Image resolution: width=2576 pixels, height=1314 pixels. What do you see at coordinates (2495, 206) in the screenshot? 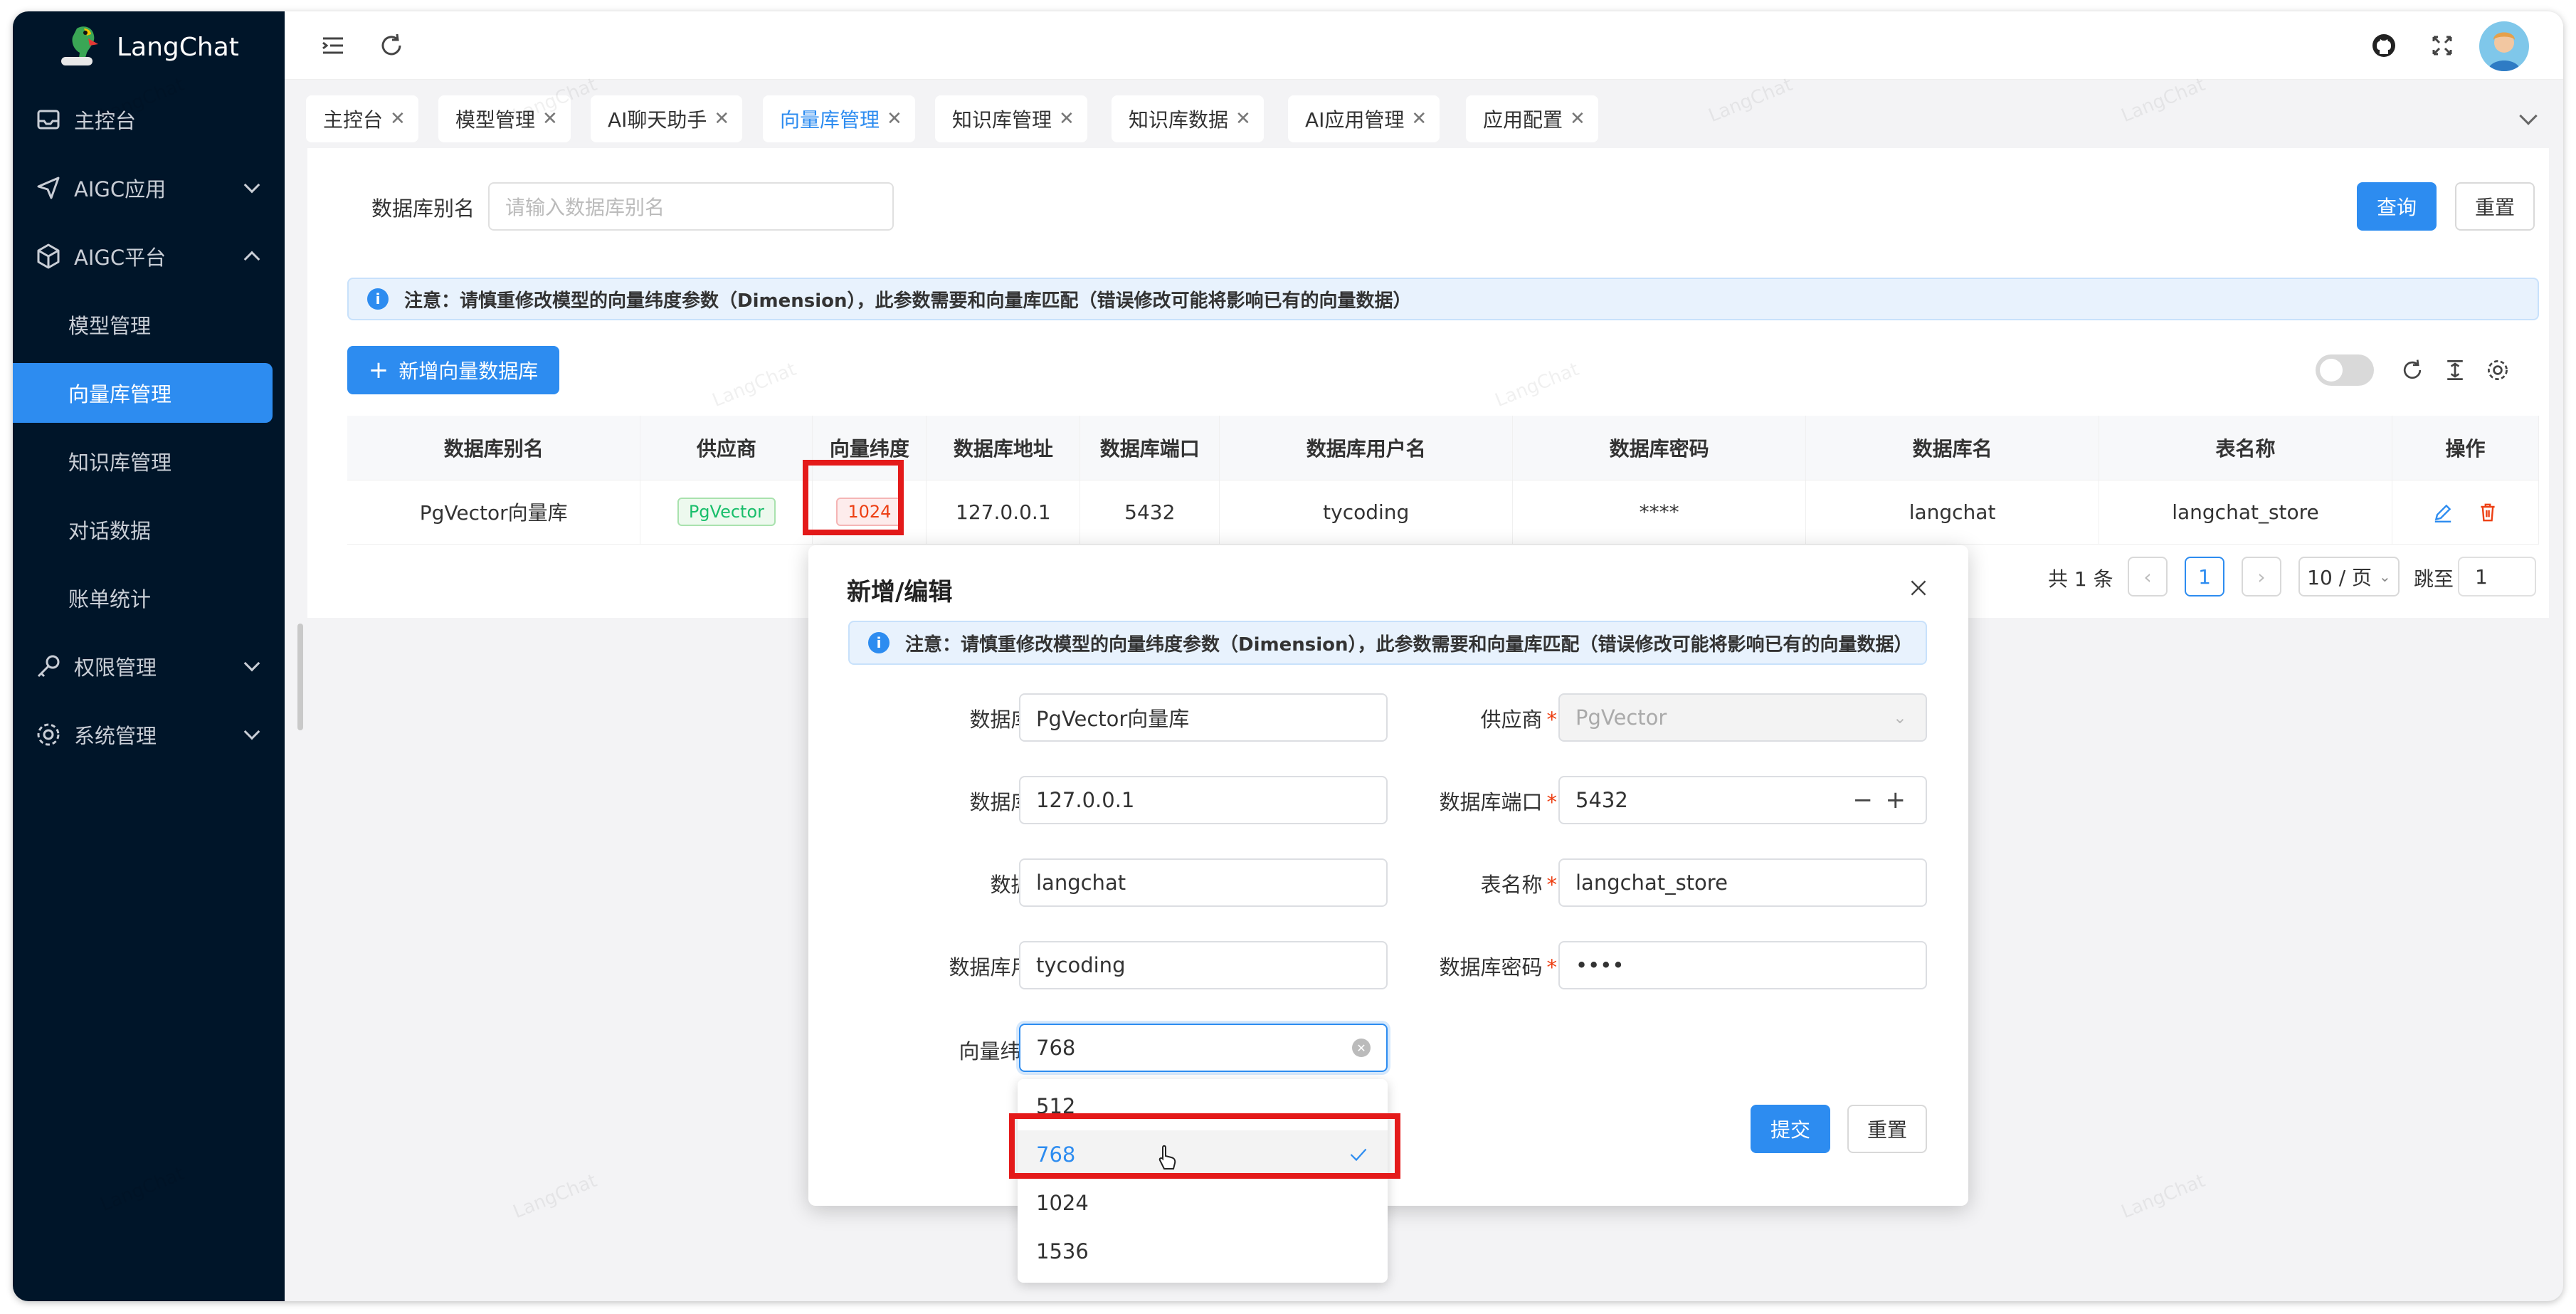
I see `reset-button: 重置` at bounding box center [2495, 206].